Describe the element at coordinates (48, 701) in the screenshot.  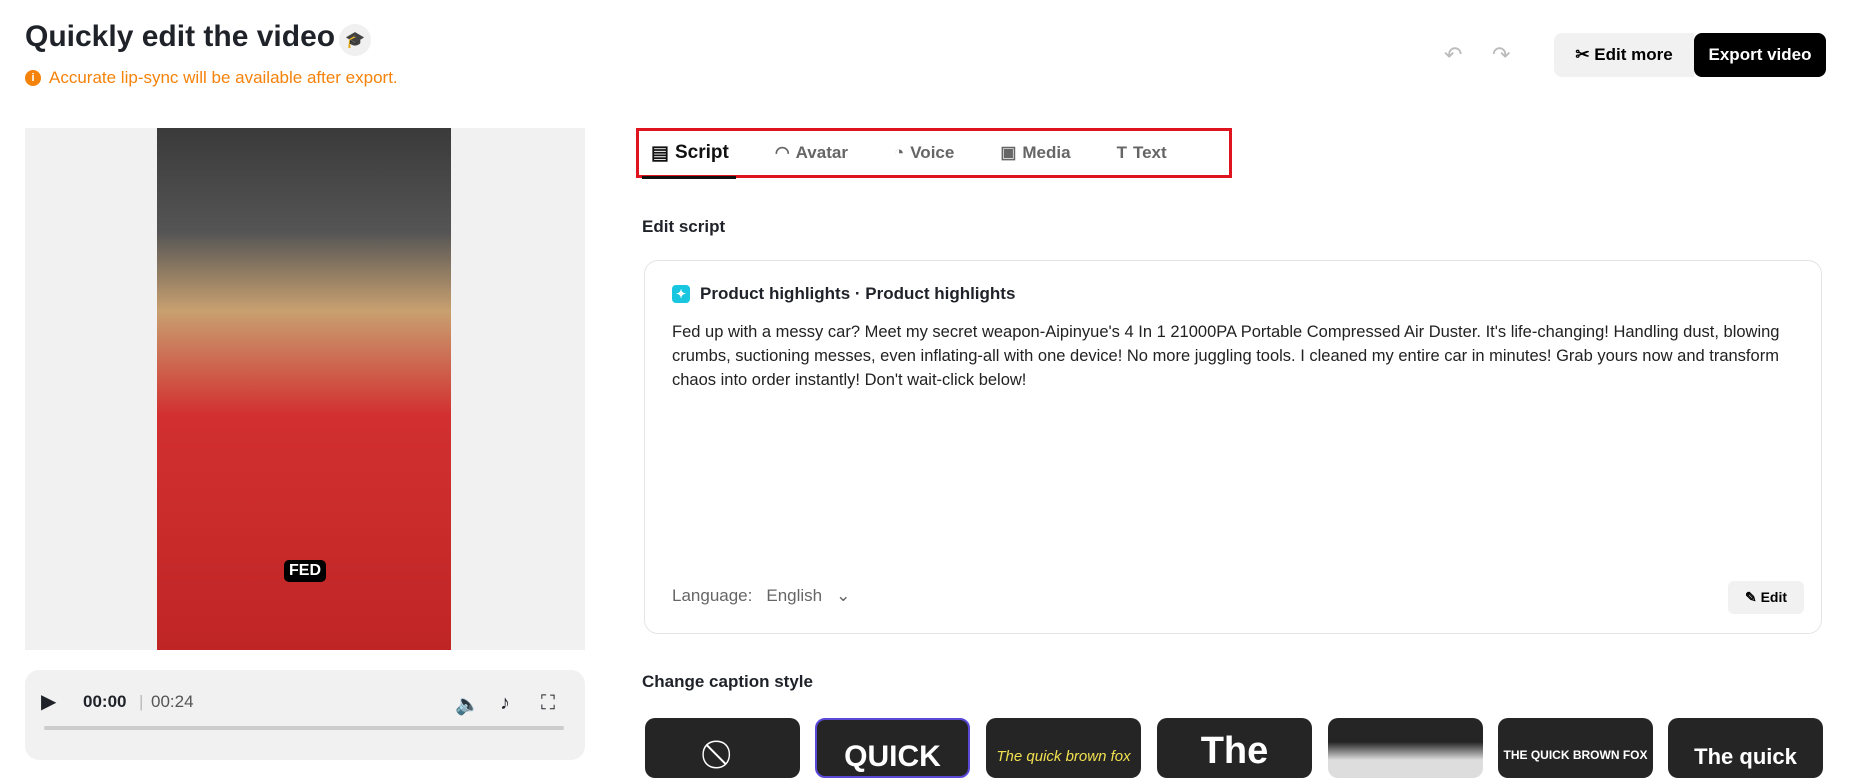
I see `play-icon: ▶` at that location.